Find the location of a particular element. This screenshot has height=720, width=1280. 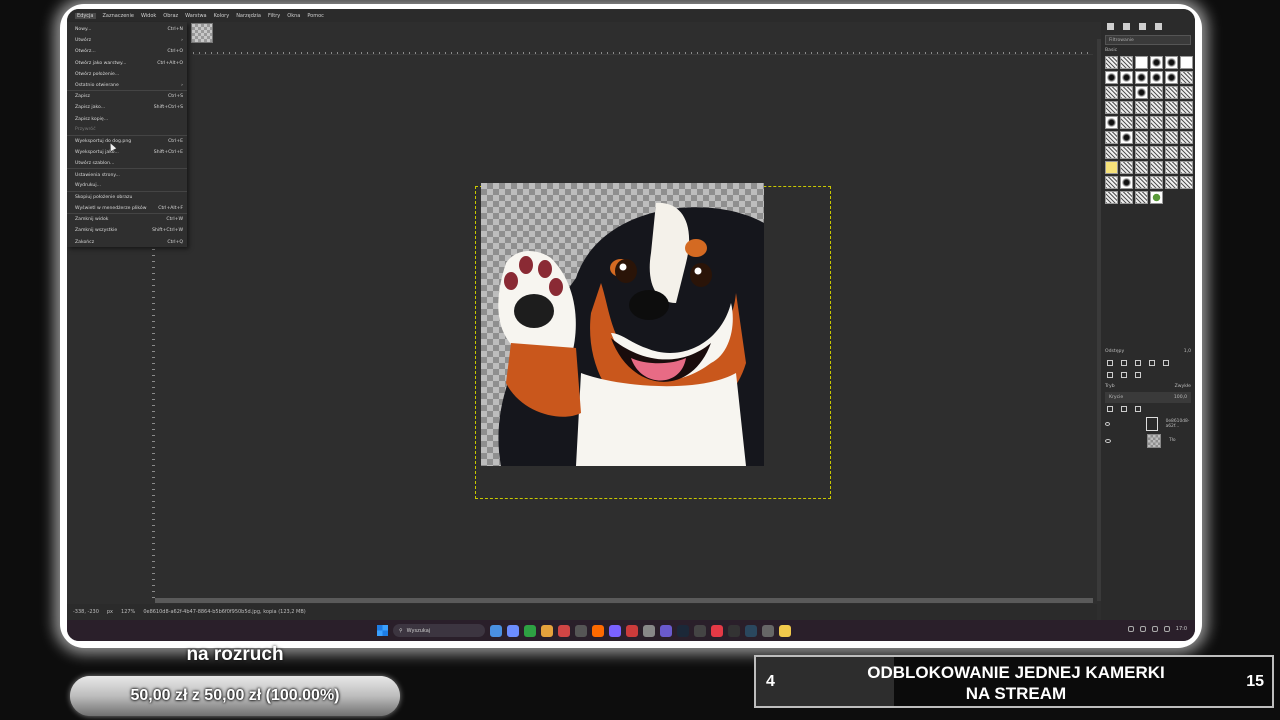

brush-tab-icon is located at coordinates (1110, 26).